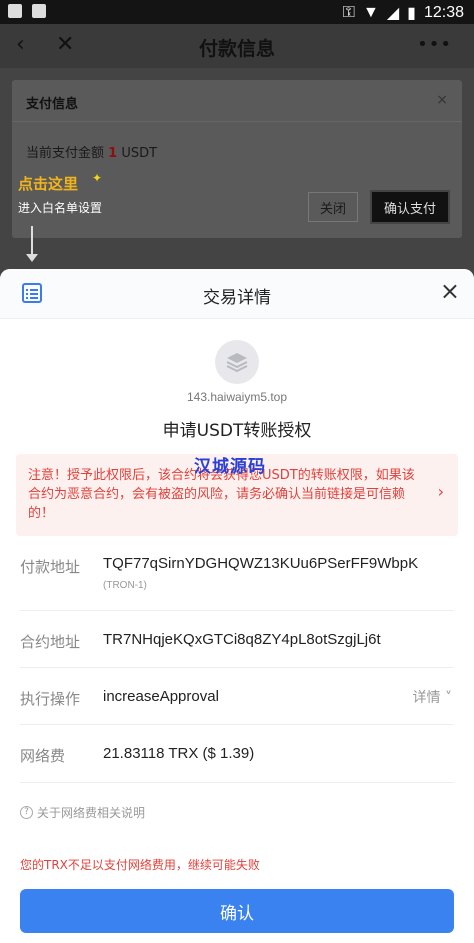 The height and width of the screenshot is (943, 474). I want to click on row-label: 网络费, so click(43, 756).